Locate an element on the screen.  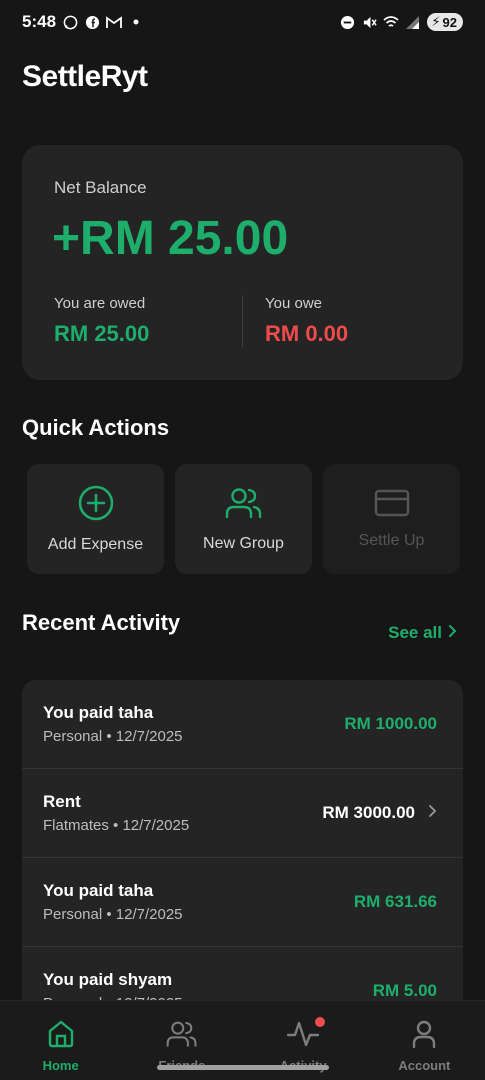
user-icon is located at coordinates (424, 1036).